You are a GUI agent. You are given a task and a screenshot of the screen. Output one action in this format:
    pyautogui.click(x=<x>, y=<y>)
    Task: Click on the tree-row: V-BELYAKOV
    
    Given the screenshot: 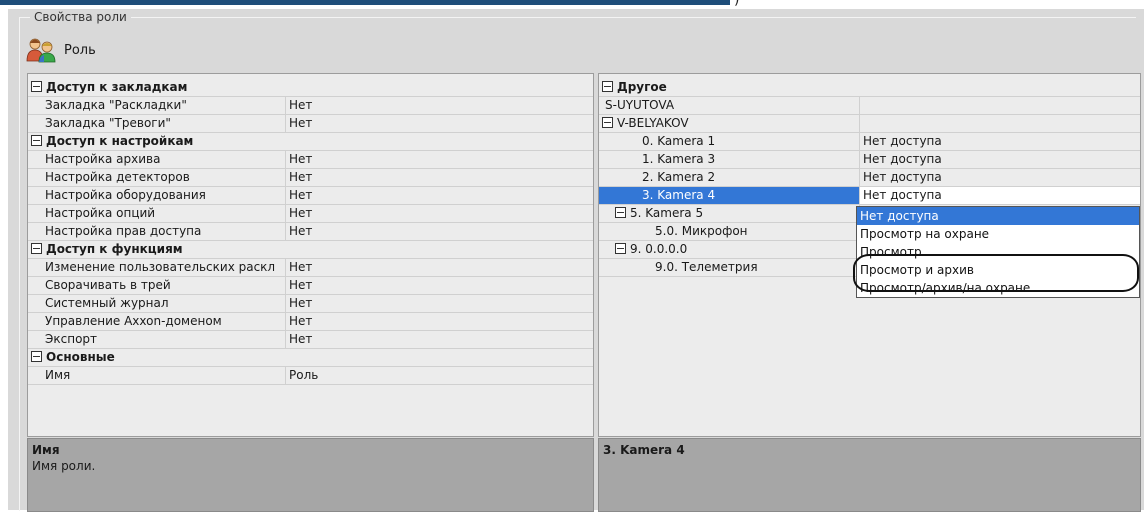 What is the action you would take?
    pyautogui.click(x=869, y=124)
    